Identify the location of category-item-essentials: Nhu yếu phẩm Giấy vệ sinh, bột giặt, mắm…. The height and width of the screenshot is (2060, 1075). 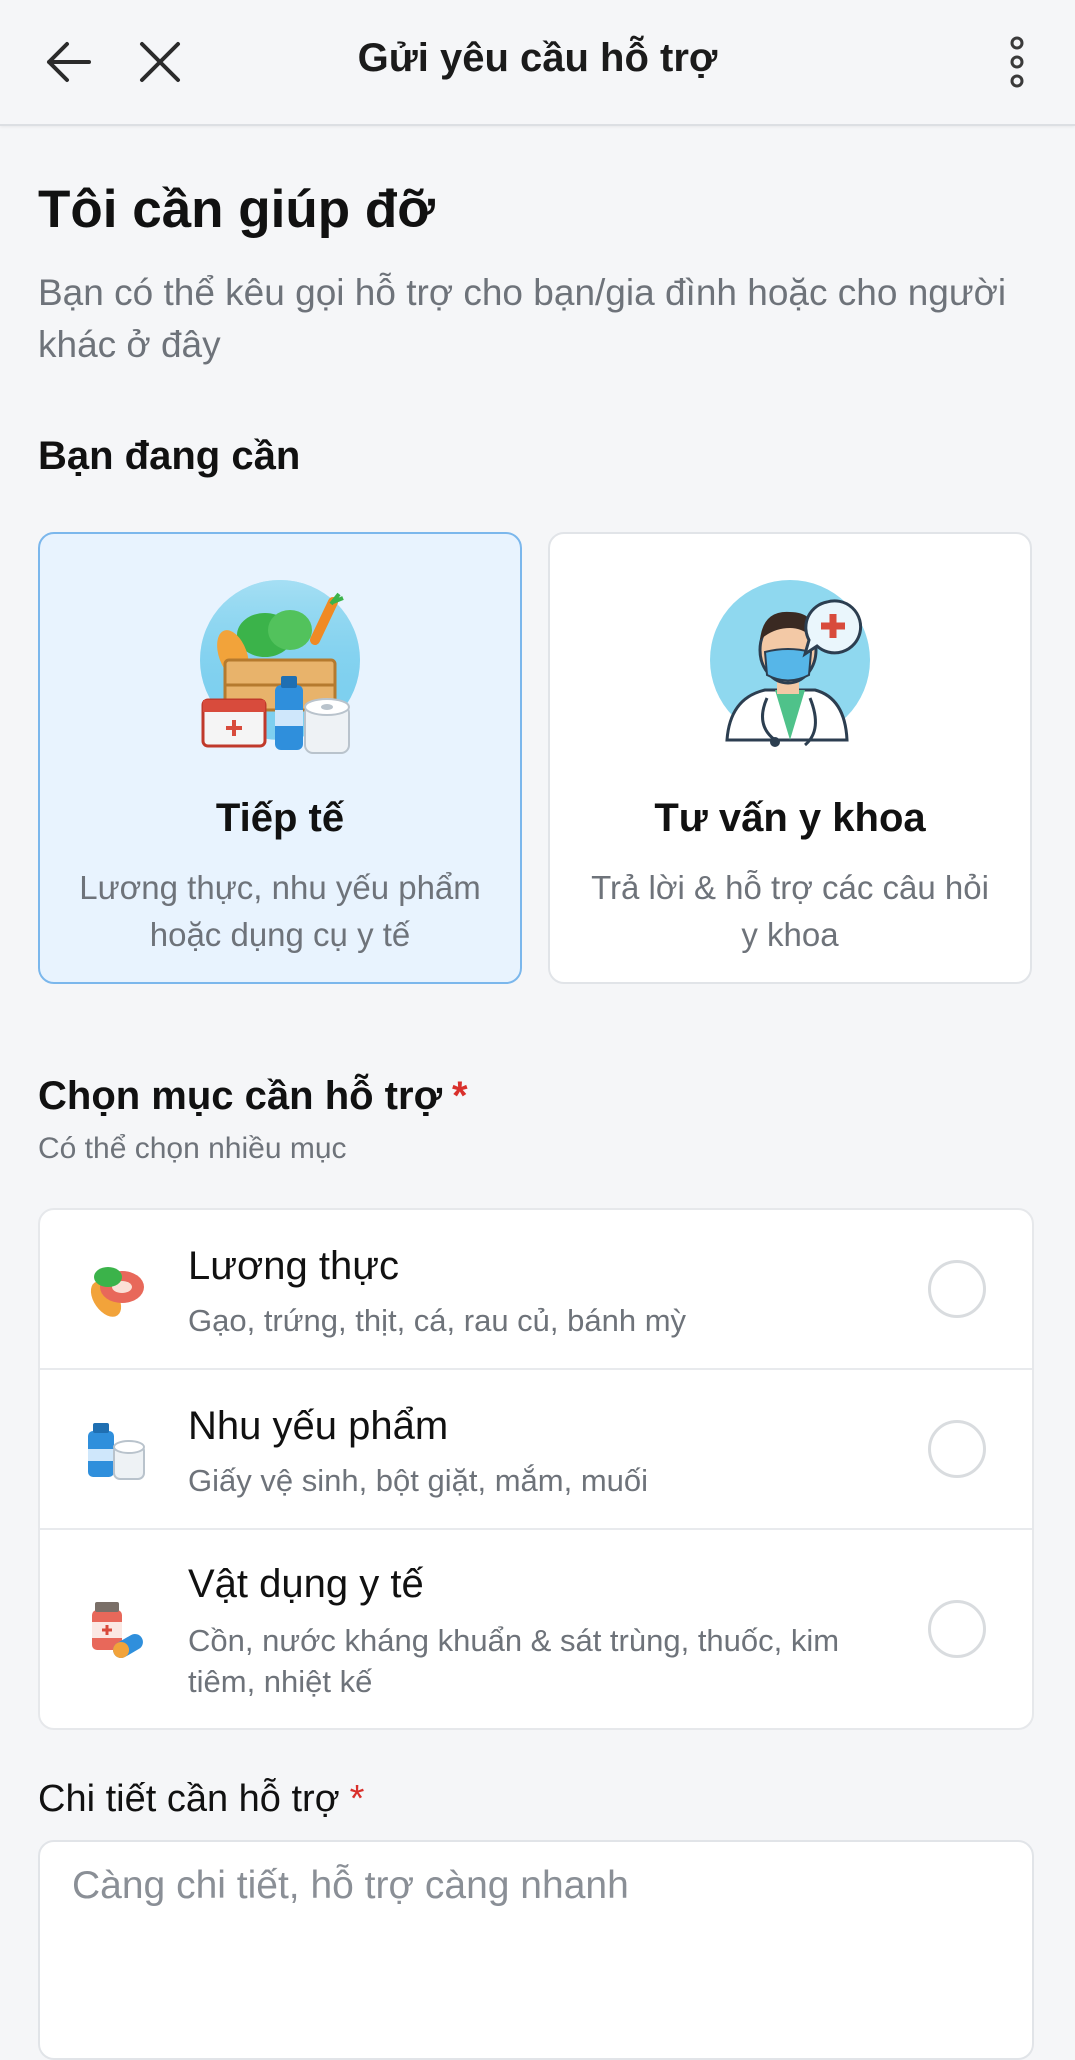
(536, 1450).